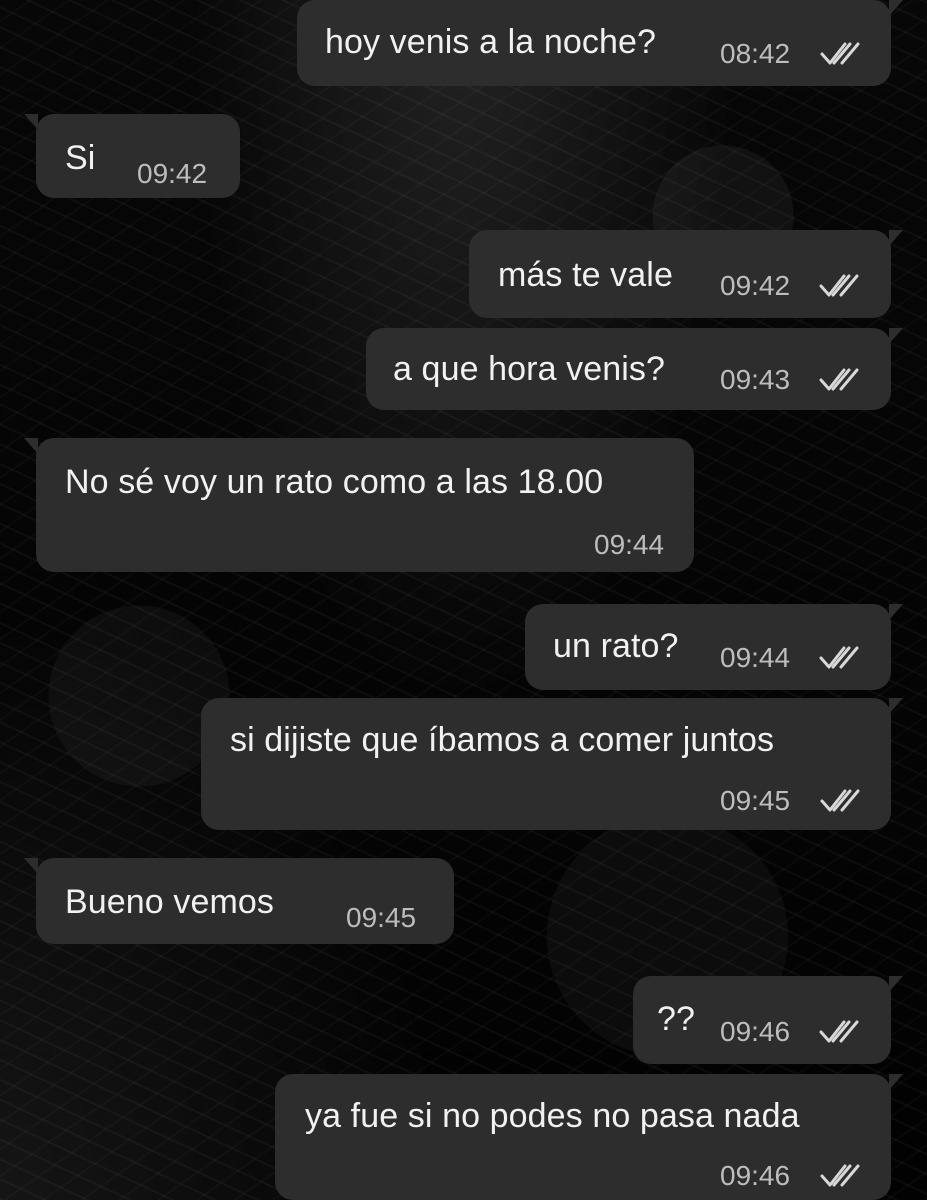 This screenshot has height=1200, width=927. I want to click on message-time: 09:43, so click(755, 379).